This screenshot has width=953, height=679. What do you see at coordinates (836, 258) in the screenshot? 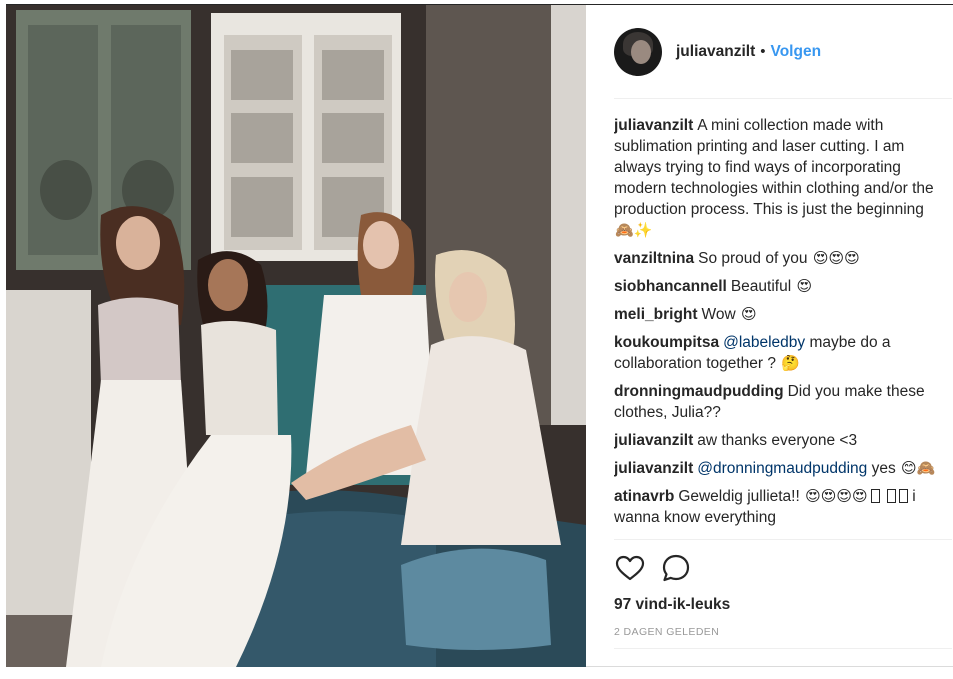
I see `comment-emoji: 😍😍😍` at bounding box center [836, 258].